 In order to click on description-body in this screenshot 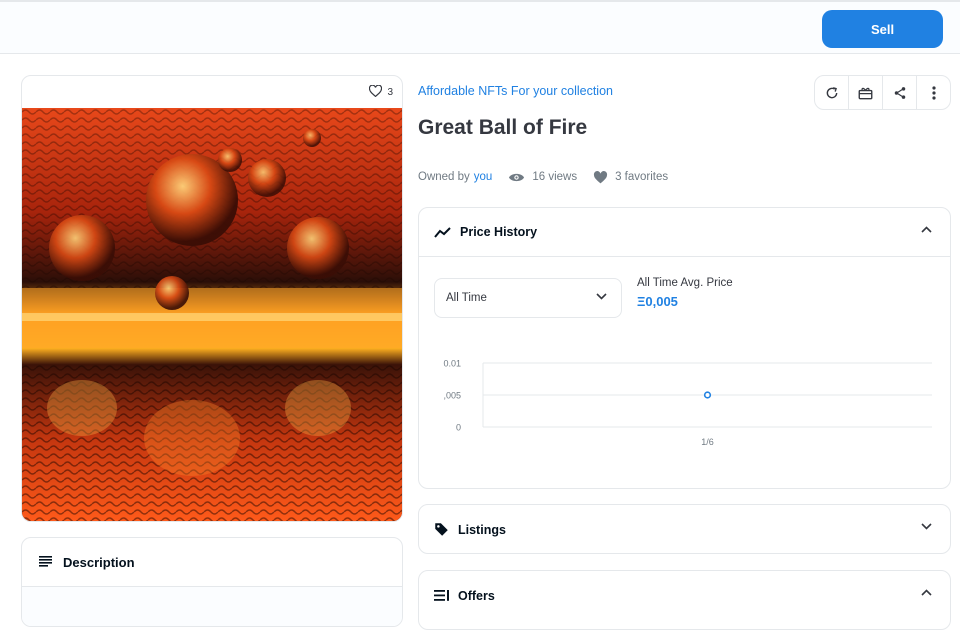, I will do `click(212, 606)`.